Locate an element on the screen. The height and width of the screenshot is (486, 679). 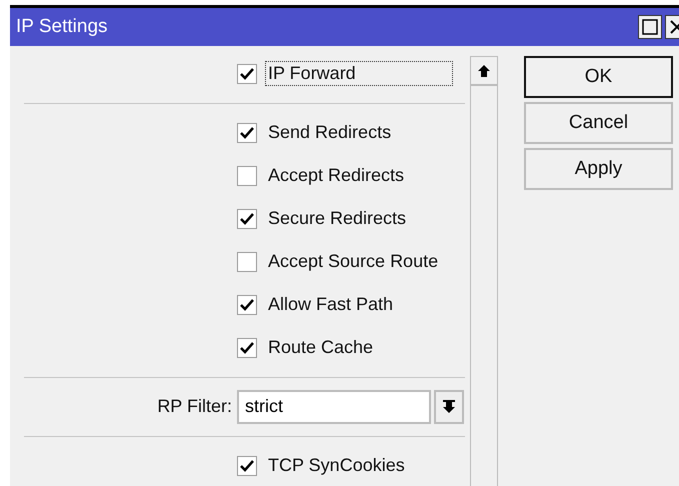
checkbox-label: Allow Fast Path is located at coordinates (330, 304).